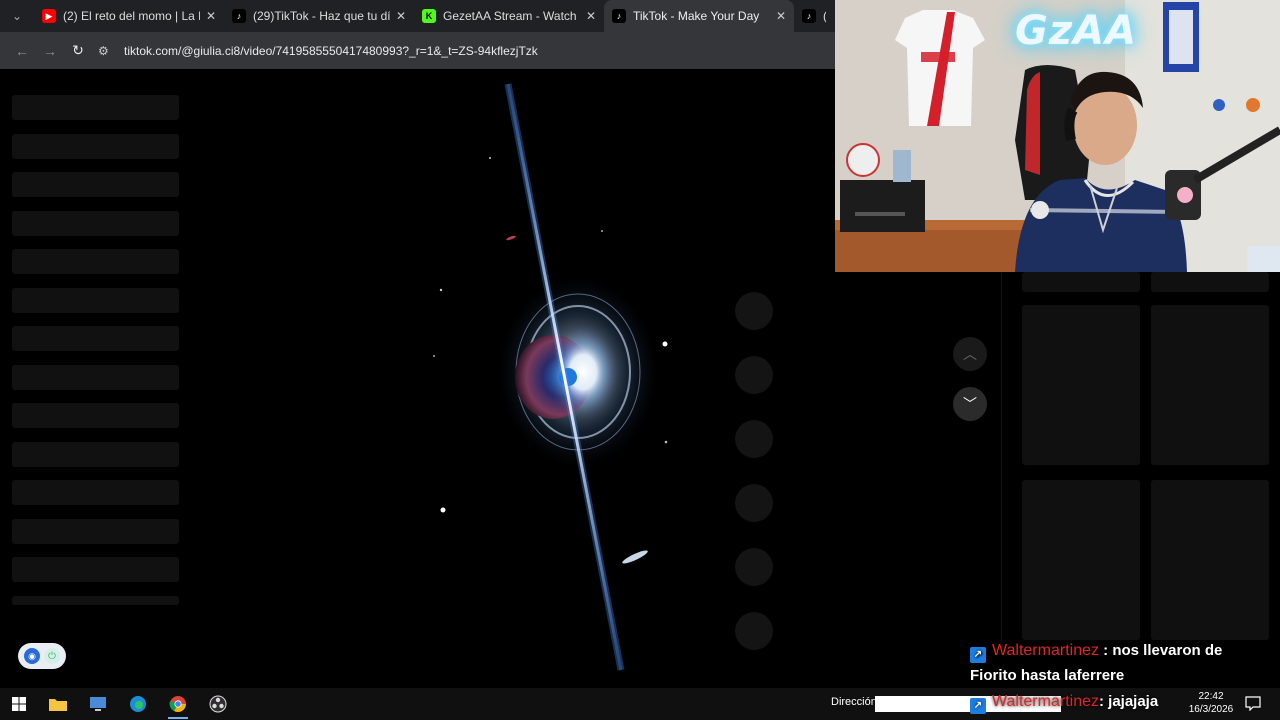 The width and height of the screenshot is (1280, 720). I want to click on windows-logo-icon, so click(19, 704).